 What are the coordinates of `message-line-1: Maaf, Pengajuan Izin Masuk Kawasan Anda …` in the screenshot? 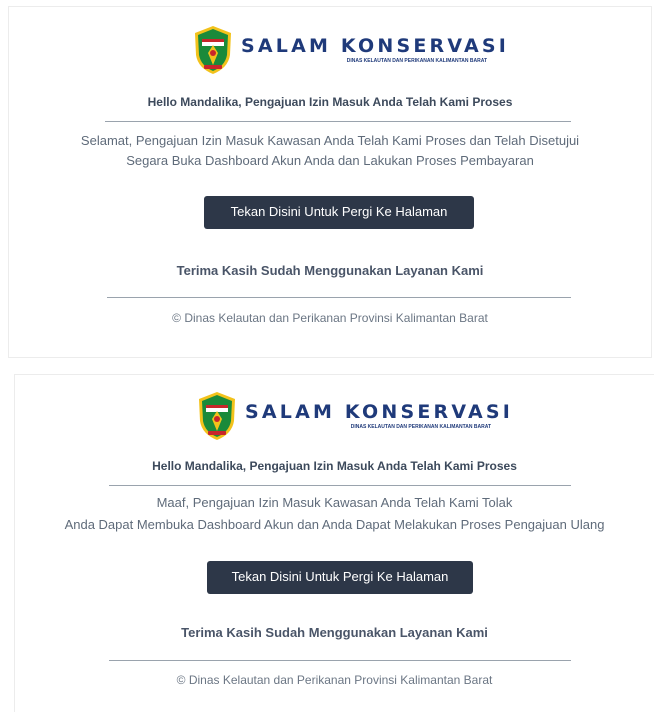 It's located at (334, 502).